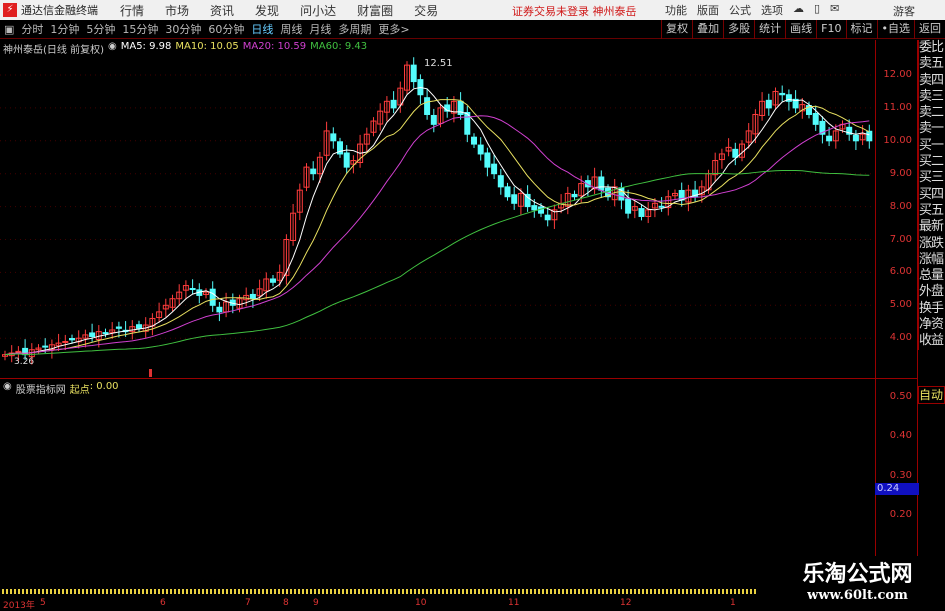 This screenshot has height=611, width=945. What do you see at coordinates (932, 64) in the screenshot?
I see `side-panel-item: 卖五` at bounding box center [932, 64].